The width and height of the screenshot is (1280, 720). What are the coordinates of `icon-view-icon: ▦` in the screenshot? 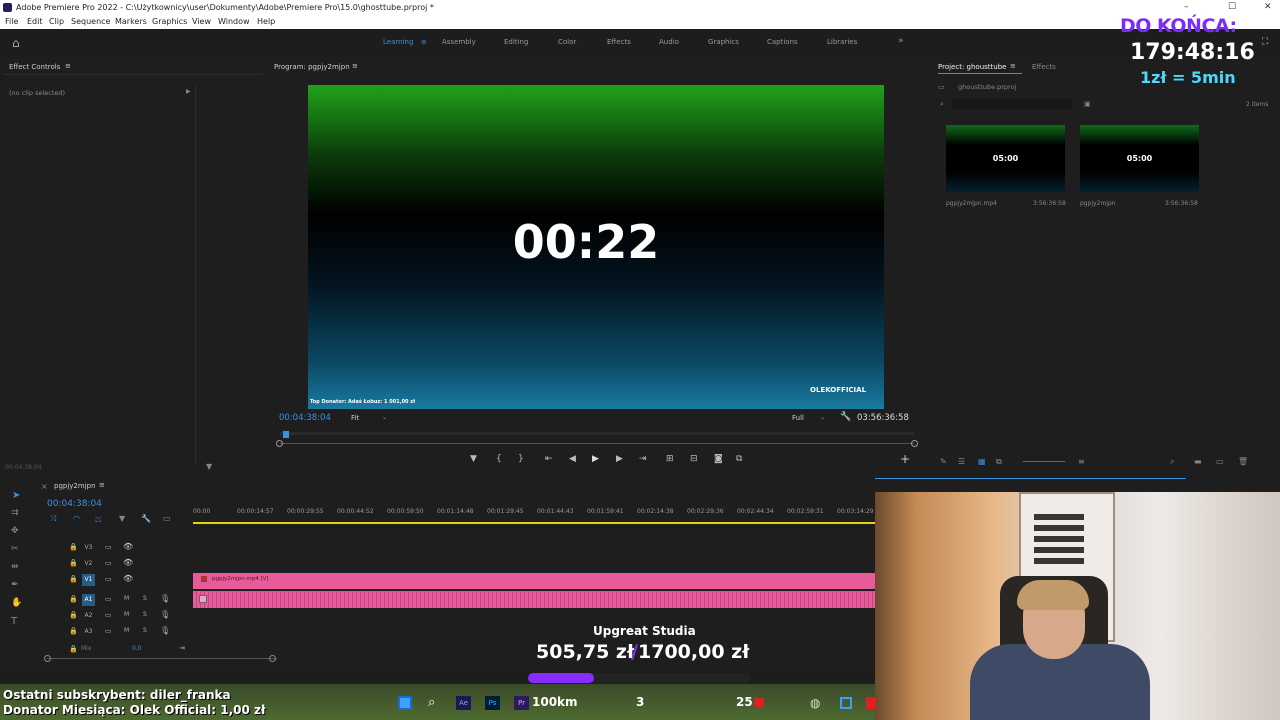 It's located at (982, 461).